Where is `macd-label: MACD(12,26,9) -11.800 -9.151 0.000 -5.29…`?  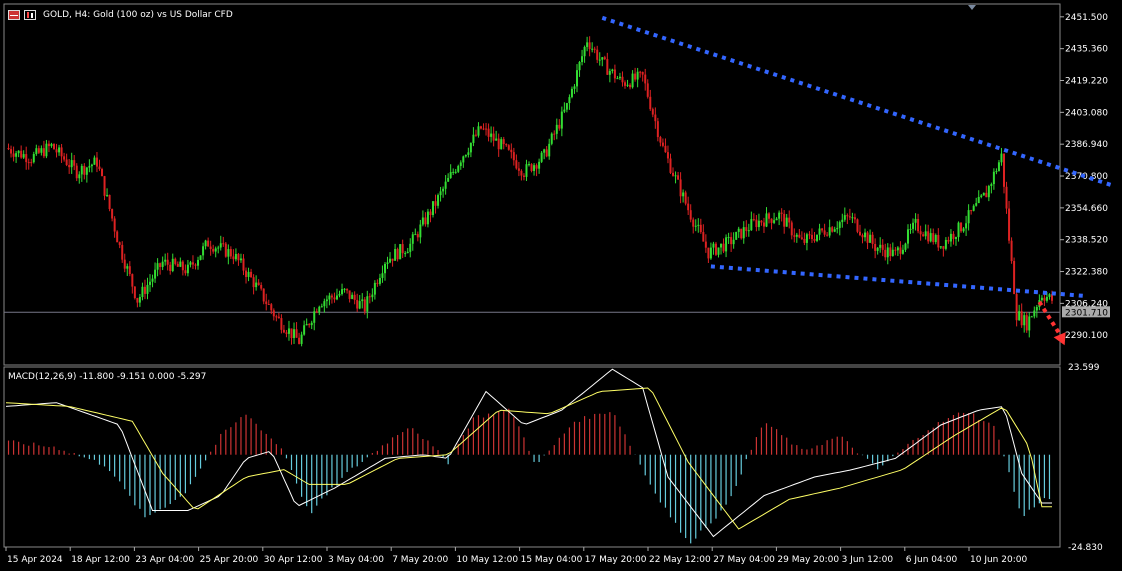
macd-label: MACD(12,26,9) -11.800 -9.151 0.000 -5.29… is located at coordinates (107, 377).